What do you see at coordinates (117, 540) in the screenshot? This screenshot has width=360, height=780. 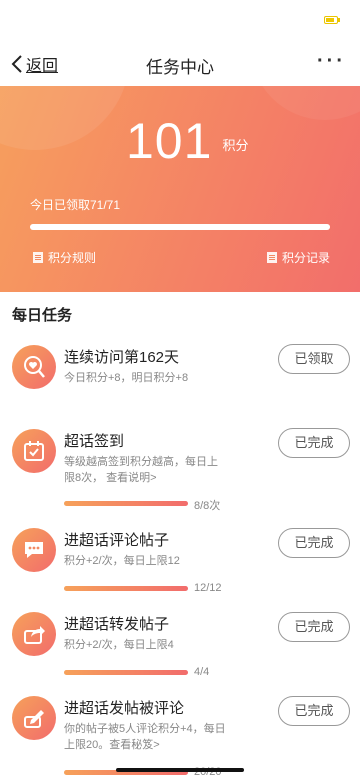 I see `task-title: 进超话评论帖子` at bounding box center [117, 540].